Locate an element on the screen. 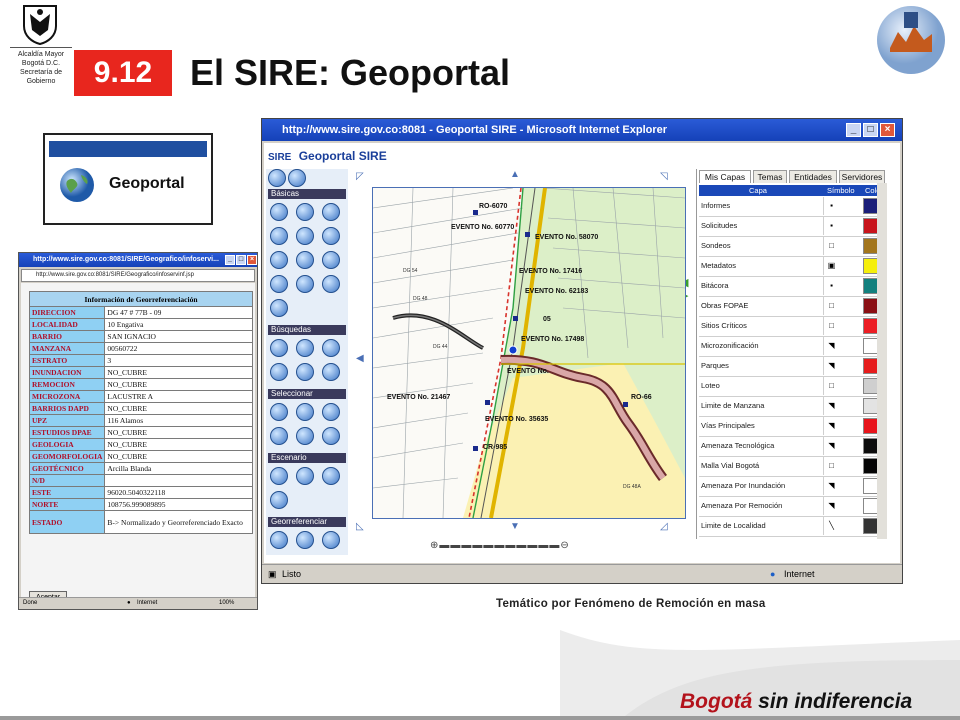 Image resolution: width=960 pixels, height=720 pixels. layer-name: Malla Vial Bogotá is located at coordinates (762, 466).